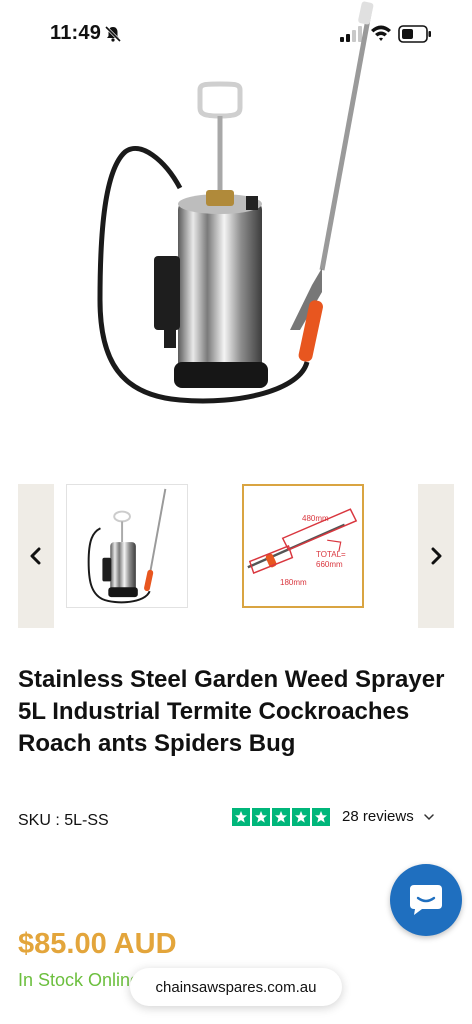 The height and width of the screenshot is (1024, 472). What do you see at coordinates (63, 820) in the screenshot?
I see `product-sku: SKU : 5L-SS` at bounding box center [63, 820].